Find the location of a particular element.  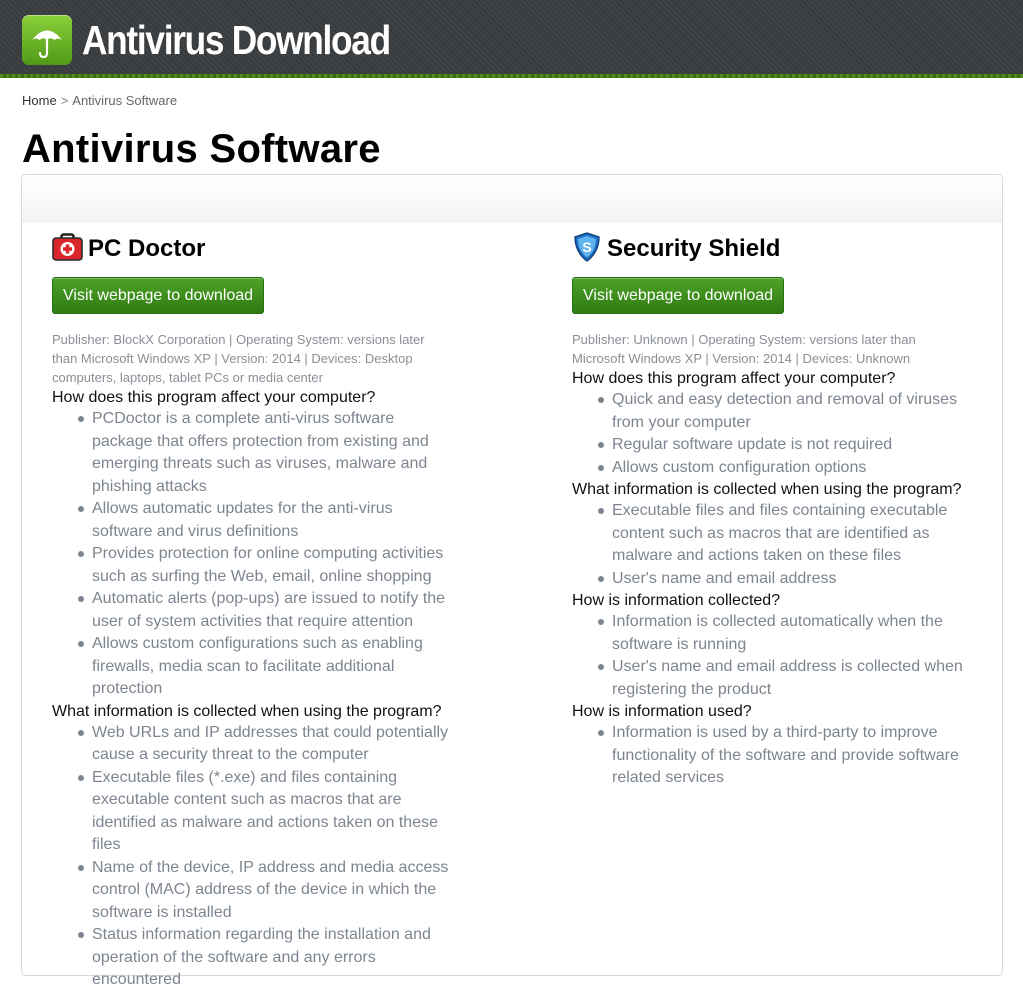

product-title-row: PC Doctor is located at coordinates (252, 249).